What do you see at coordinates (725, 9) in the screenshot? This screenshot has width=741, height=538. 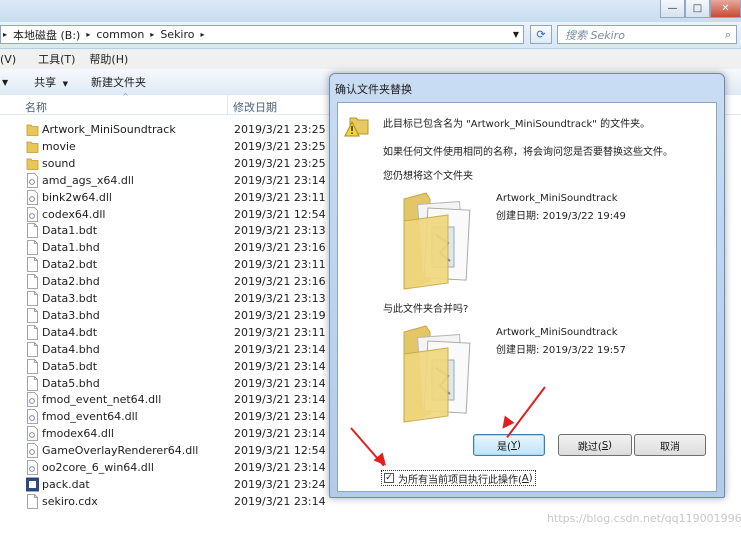 I see `close-window-button: ✕` at bounding box center [725, 9].